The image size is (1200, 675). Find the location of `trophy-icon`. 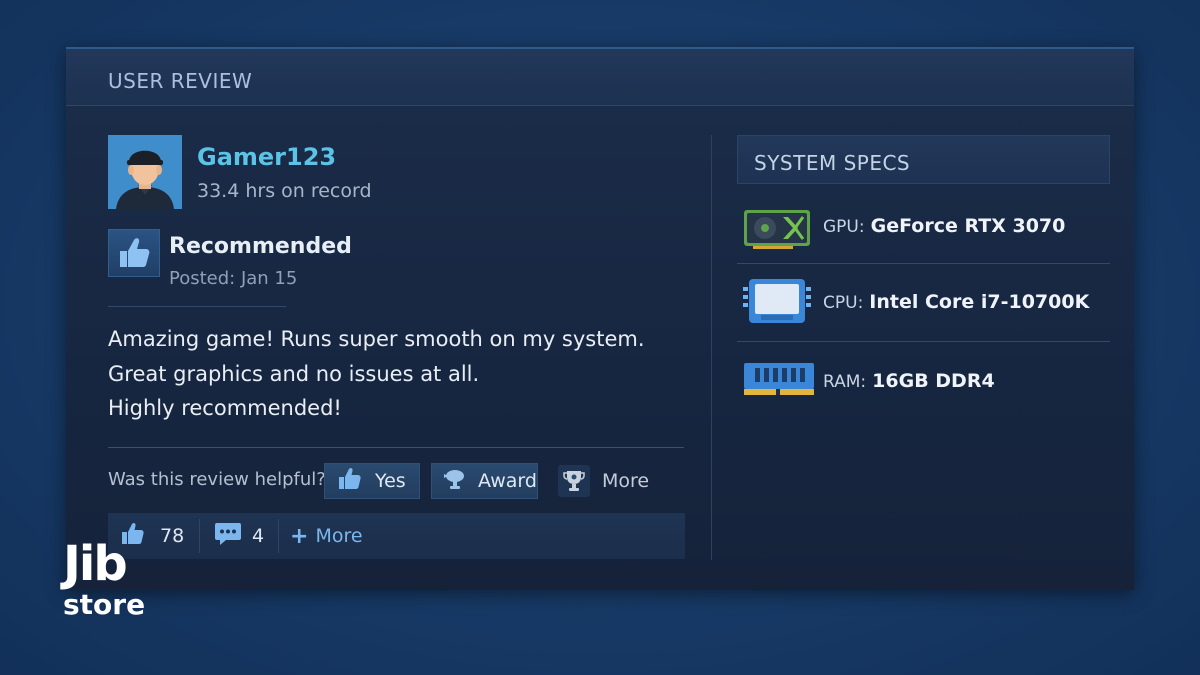

trophy-icon is located at coordinates (574, 481).